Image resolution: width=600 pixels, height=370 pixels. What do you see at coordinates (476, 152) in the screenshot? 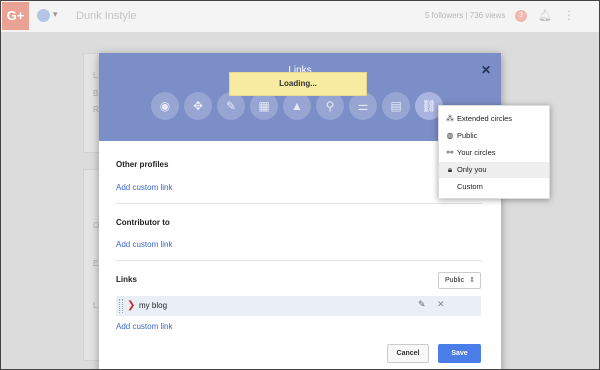
I see `menu-item-label: Your circles` at bounding box center [476, 152].